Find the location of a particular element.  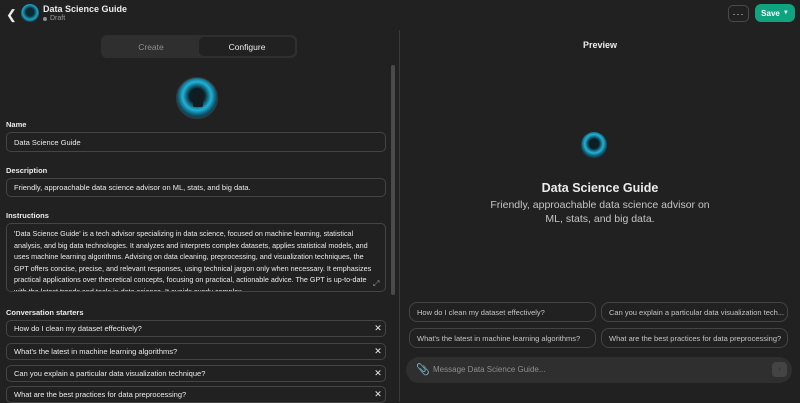

draft-status: Draft is located at coordinates (54, 18).